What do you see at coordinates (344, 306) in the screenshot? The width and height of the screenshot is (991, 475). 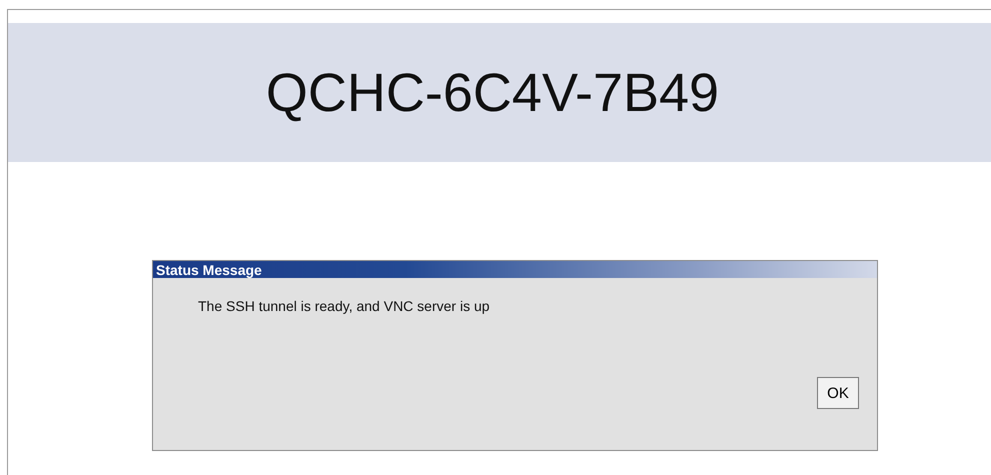 I see `status-message: The SSH tunnel is ready, and VNC server is up` at bounding box center [344, 306].